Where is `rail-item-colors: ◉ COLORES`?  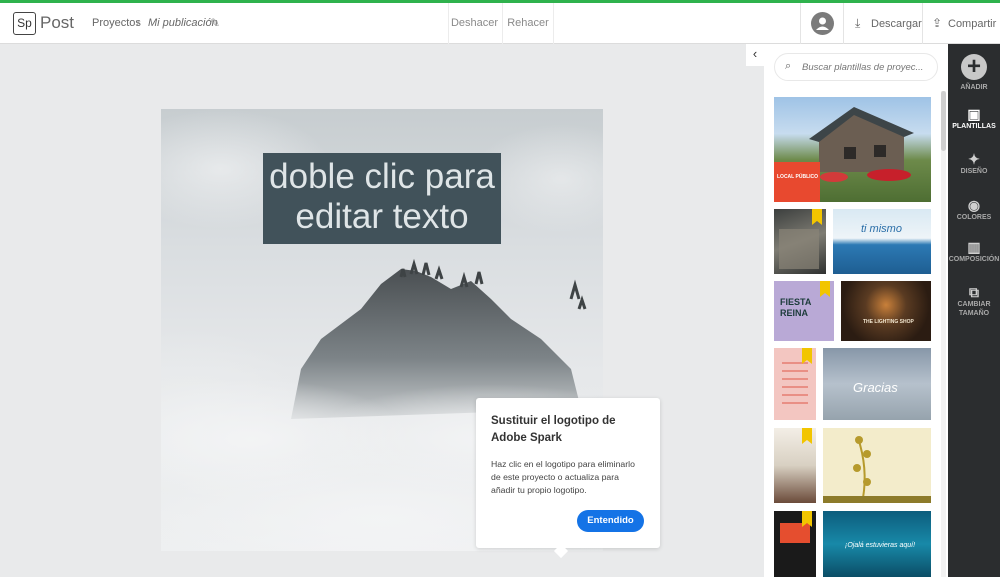 rail-item-colors: ◉ COLORES is located at coordinates (974, 209).